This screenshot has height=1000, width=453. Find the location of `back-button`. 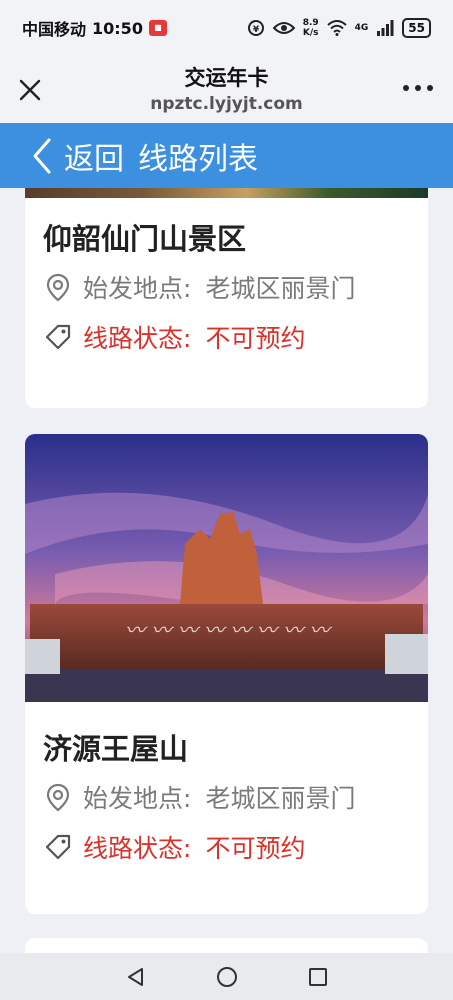

back-button is located at coordinates (42, 155).